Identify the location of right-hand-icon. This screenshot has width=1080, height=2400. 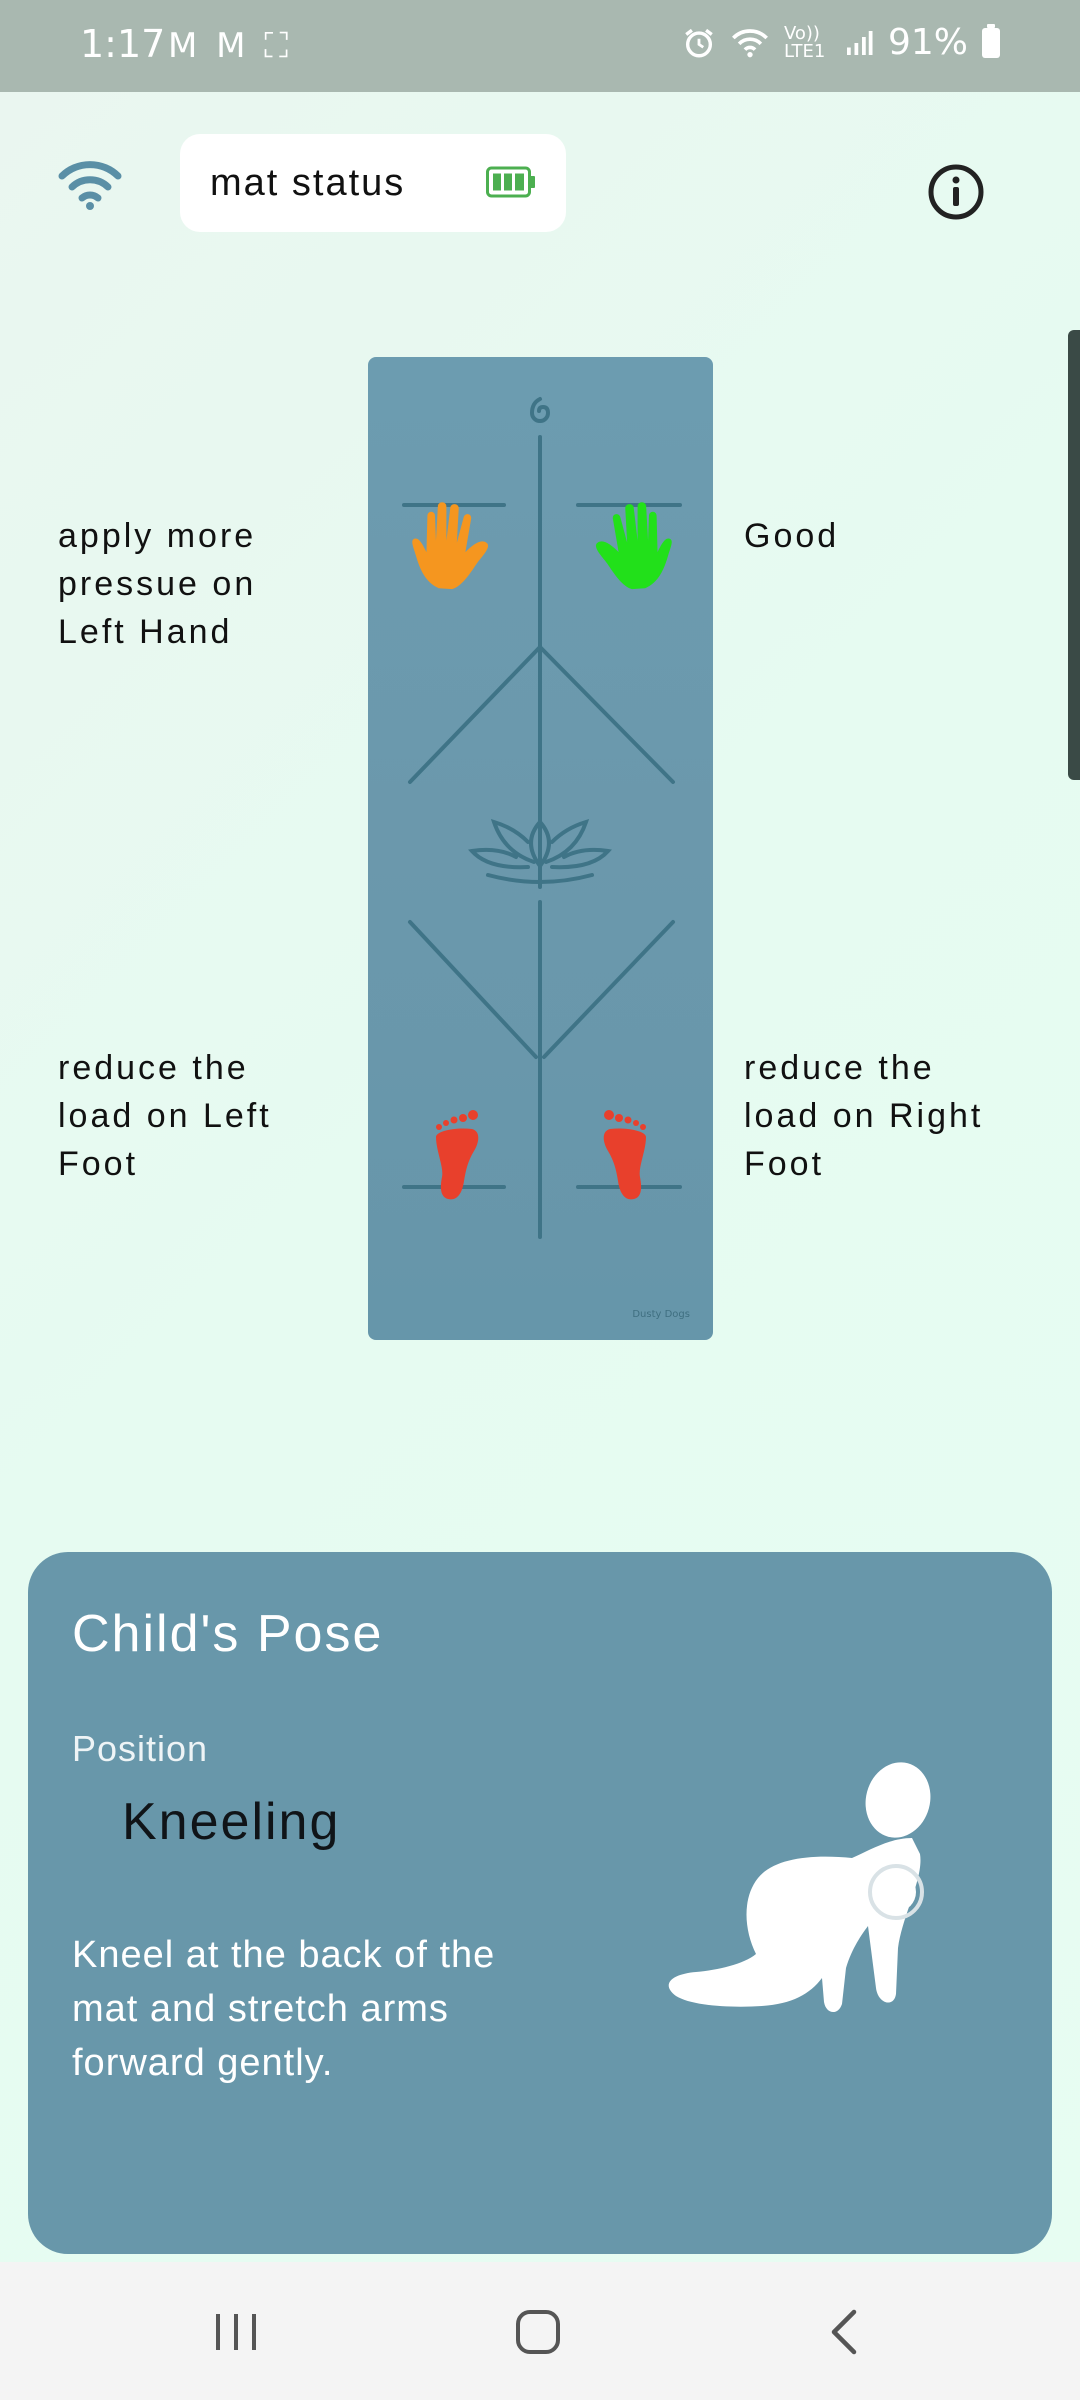
(633, 546).